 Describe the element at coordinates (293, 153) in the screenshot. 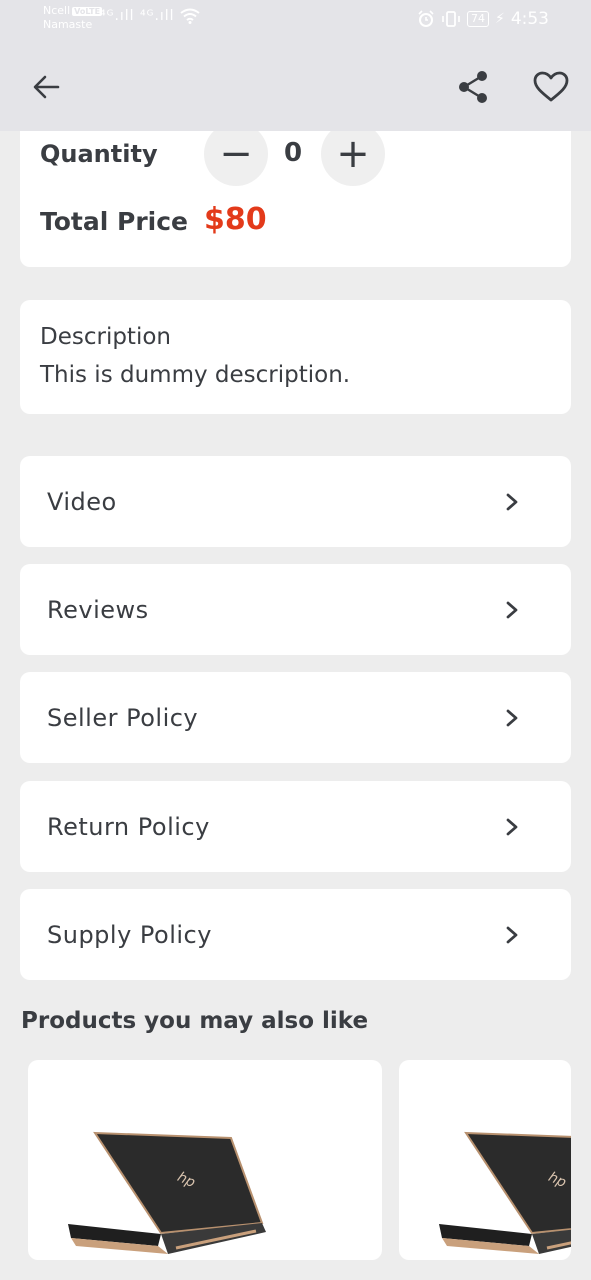

I see `quantity-value: 0` at that location.